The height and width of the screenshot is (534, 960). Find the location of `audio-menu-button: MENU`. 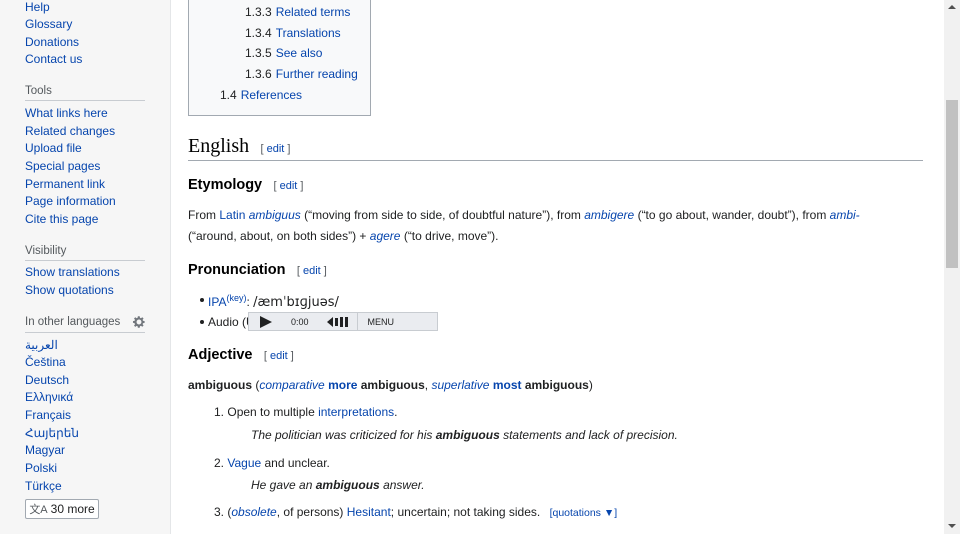

audio-menu-button: MENU is located at coordinates (380, 321).